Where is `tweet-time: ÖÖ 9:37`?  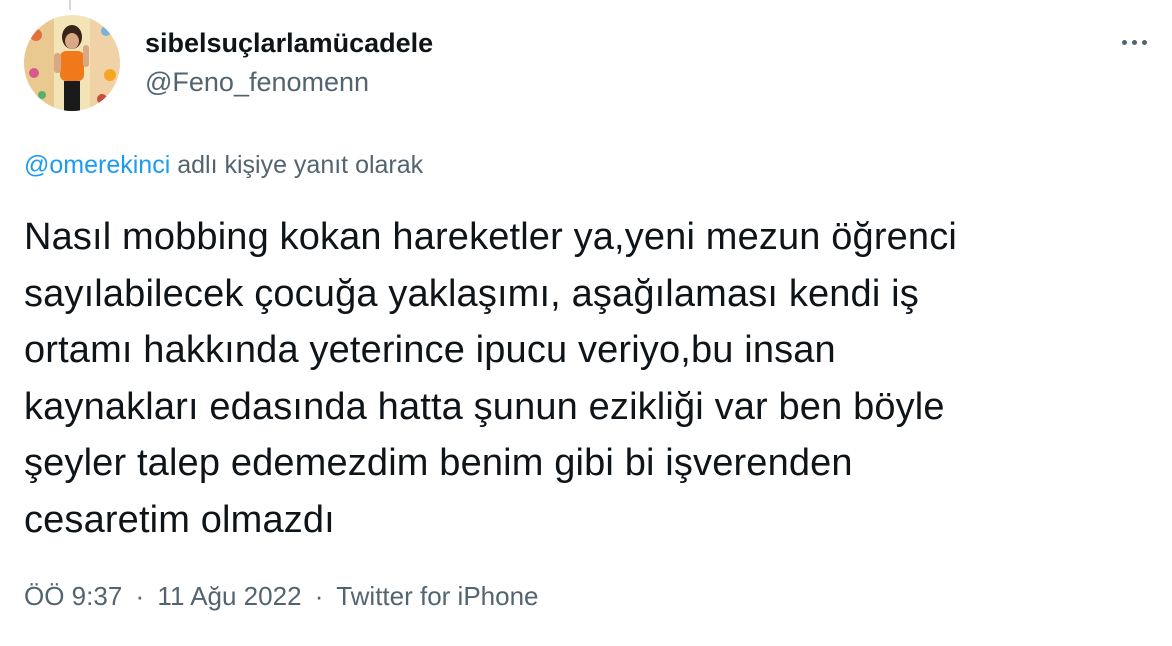 tweet-time: ÖÖ 9:37 is located at coordinates (73, 596).